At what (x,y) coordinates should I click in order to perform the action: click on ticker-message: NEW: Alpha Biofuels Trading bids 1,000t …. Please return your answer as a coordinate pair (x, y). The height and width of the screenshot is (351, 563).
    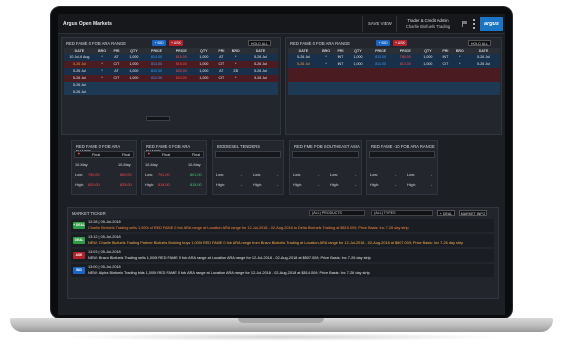
    Looking at the image, I should click on (229, 272).